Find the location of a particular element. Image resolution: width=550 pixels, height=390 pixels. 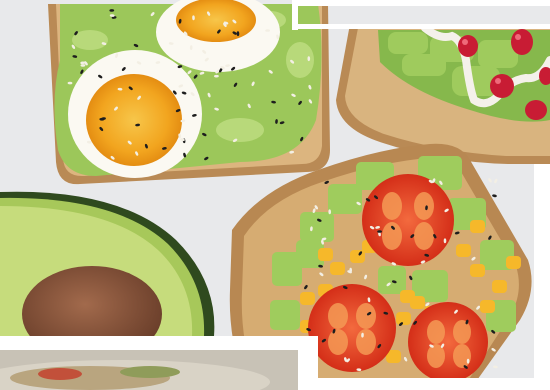

egg-yolk-top is located at coordinates (216, 21).